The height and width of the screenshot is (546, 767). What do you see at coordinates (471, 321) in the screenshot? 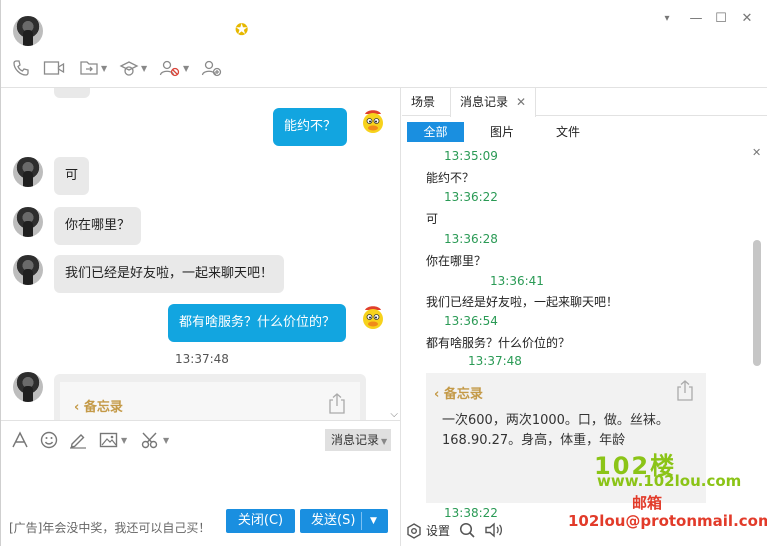
I see `log-timestamp: 13:36:54` at bounding box center [471, 321].